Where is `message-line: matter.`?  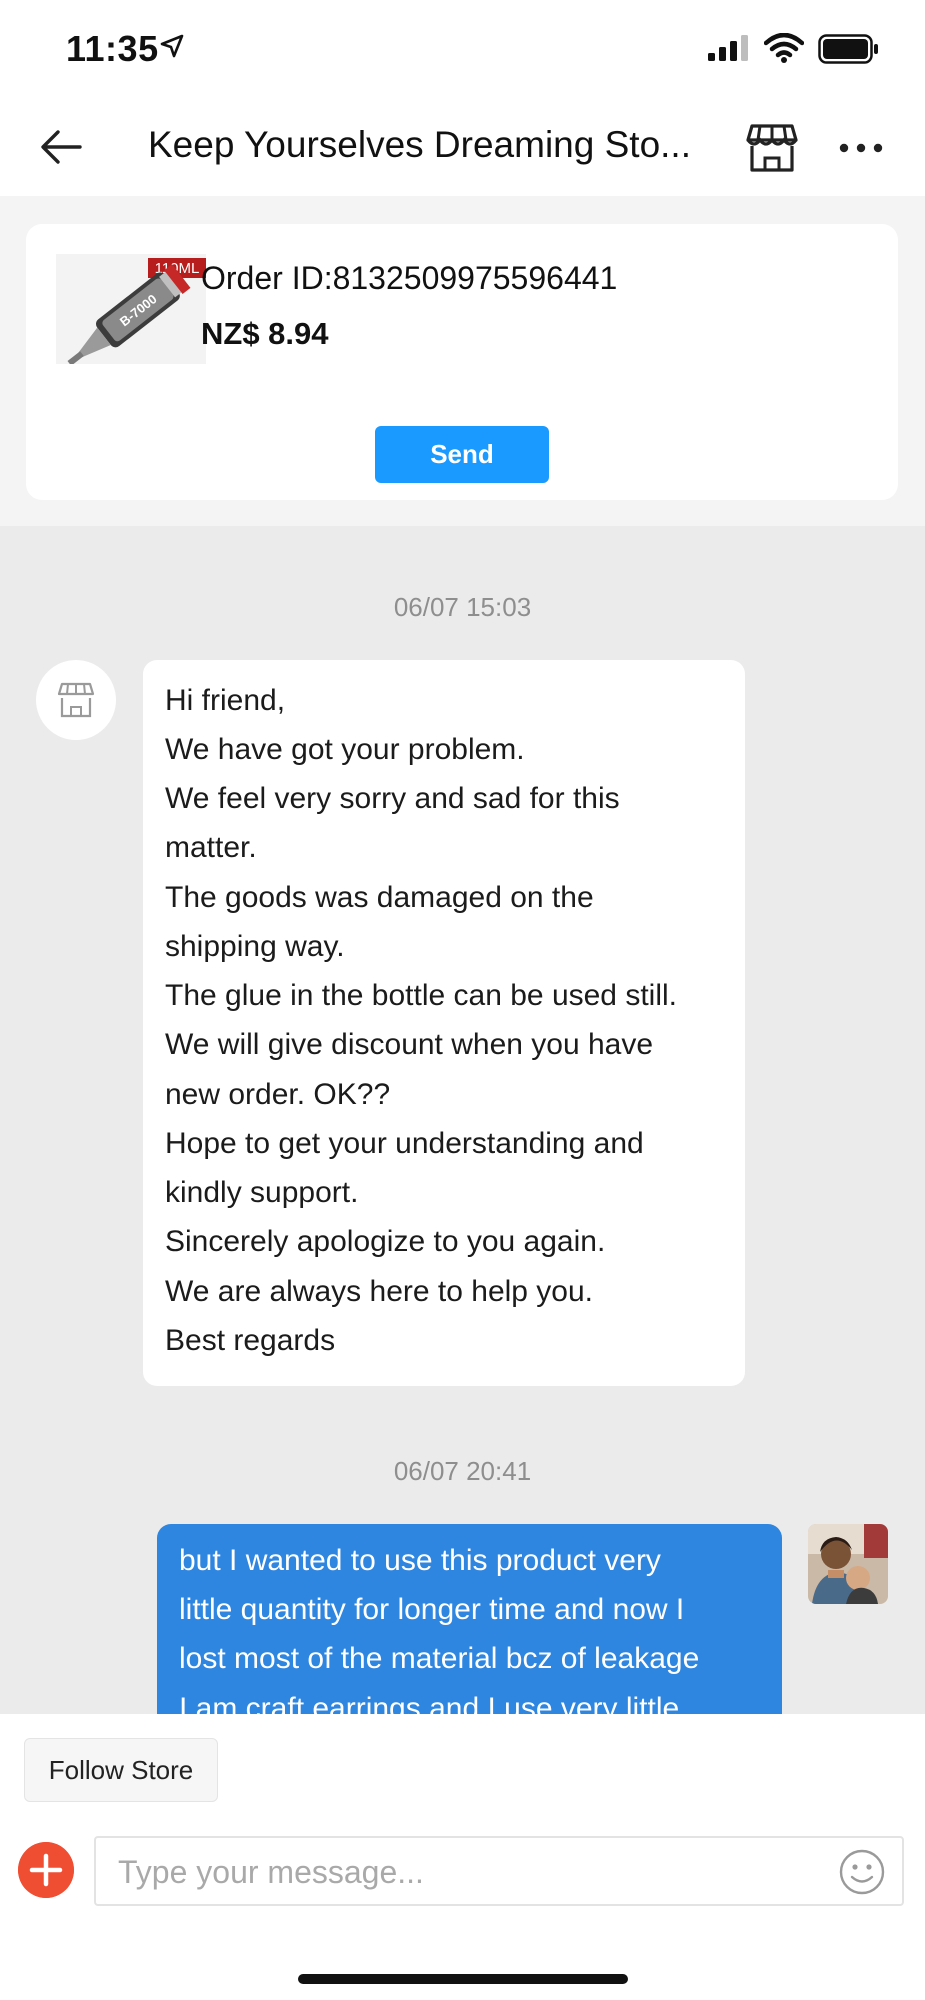 message-line: matter. is located at coordinates (211, 847).